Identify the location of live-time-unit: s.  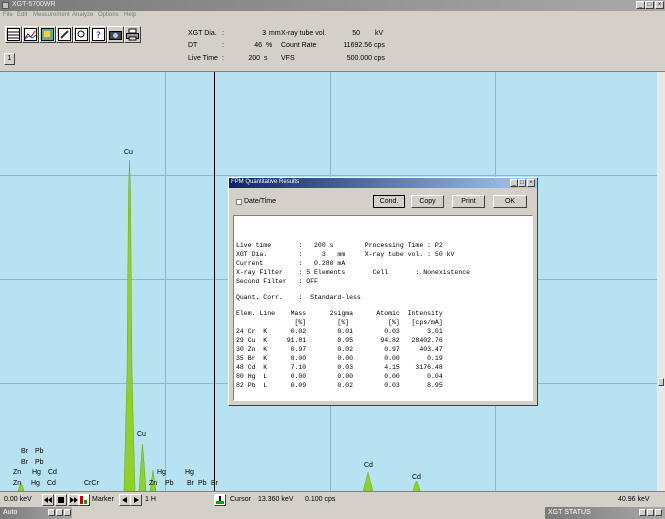
(266, 58).